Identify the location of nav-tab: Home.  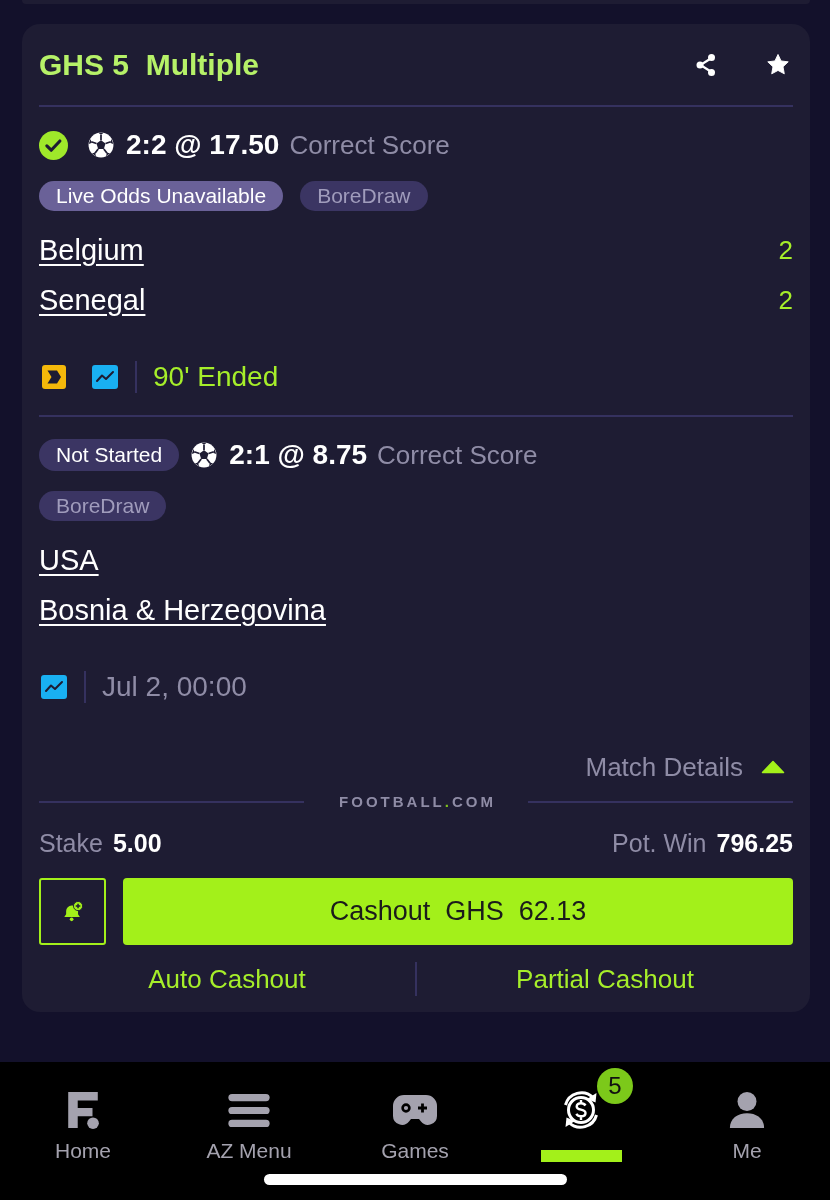
(83, 1118).